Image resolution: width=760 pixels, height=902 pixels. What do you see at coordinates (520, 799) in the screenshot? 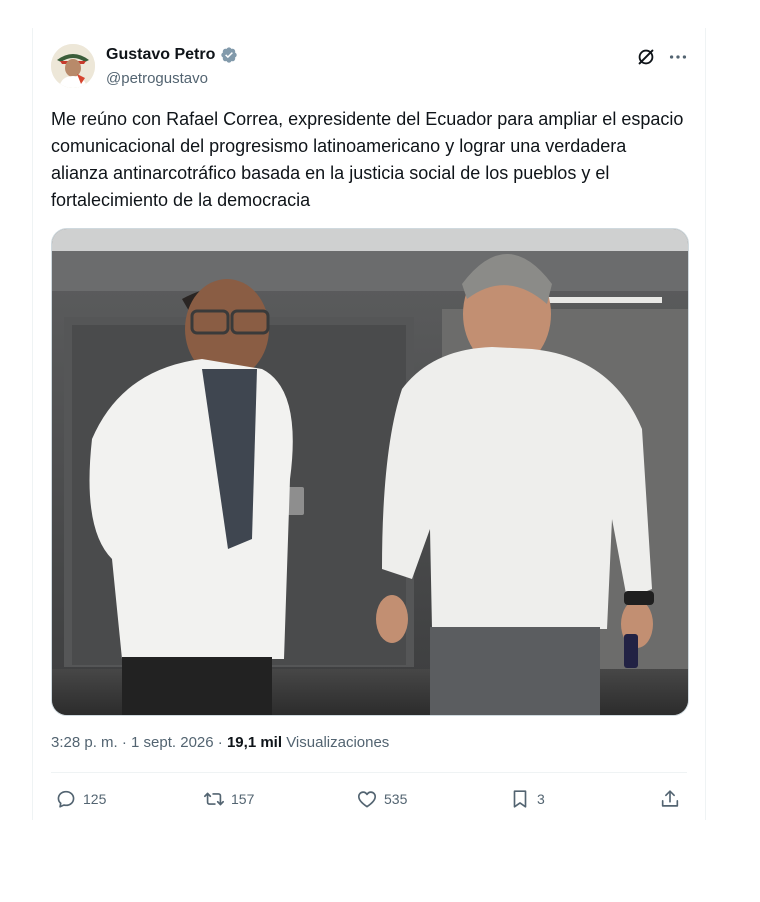
I see `bookmark-icon` at bounding box center [520, 799].